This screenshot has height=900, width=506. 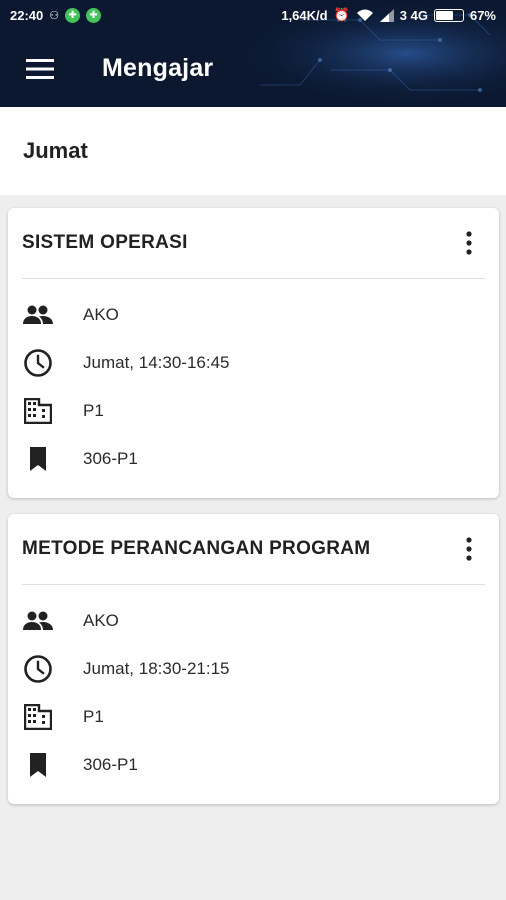 What do you see at coordinates (253, 363) in the screenshot?
I see `schedule-row: Jumat, 14:30-16:45` at bounding box center [253, 363].